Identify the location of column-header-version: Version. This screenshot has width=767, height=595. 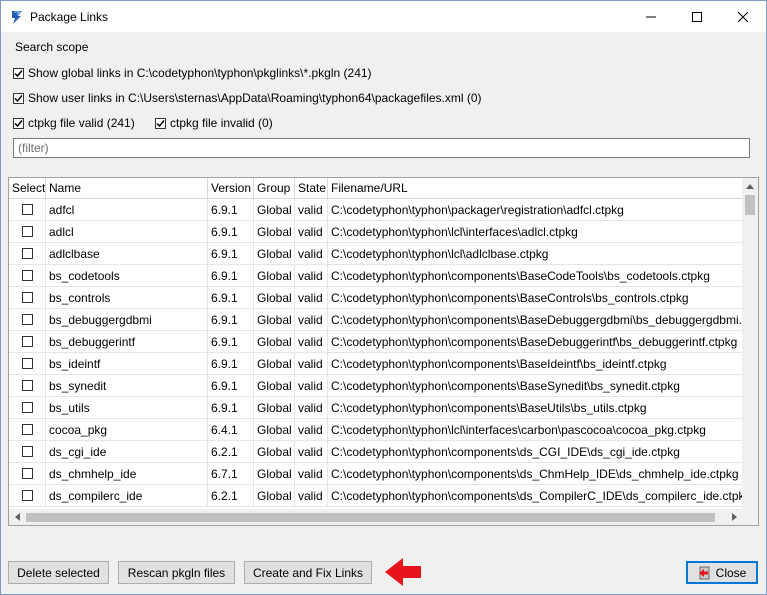
(231, 188).